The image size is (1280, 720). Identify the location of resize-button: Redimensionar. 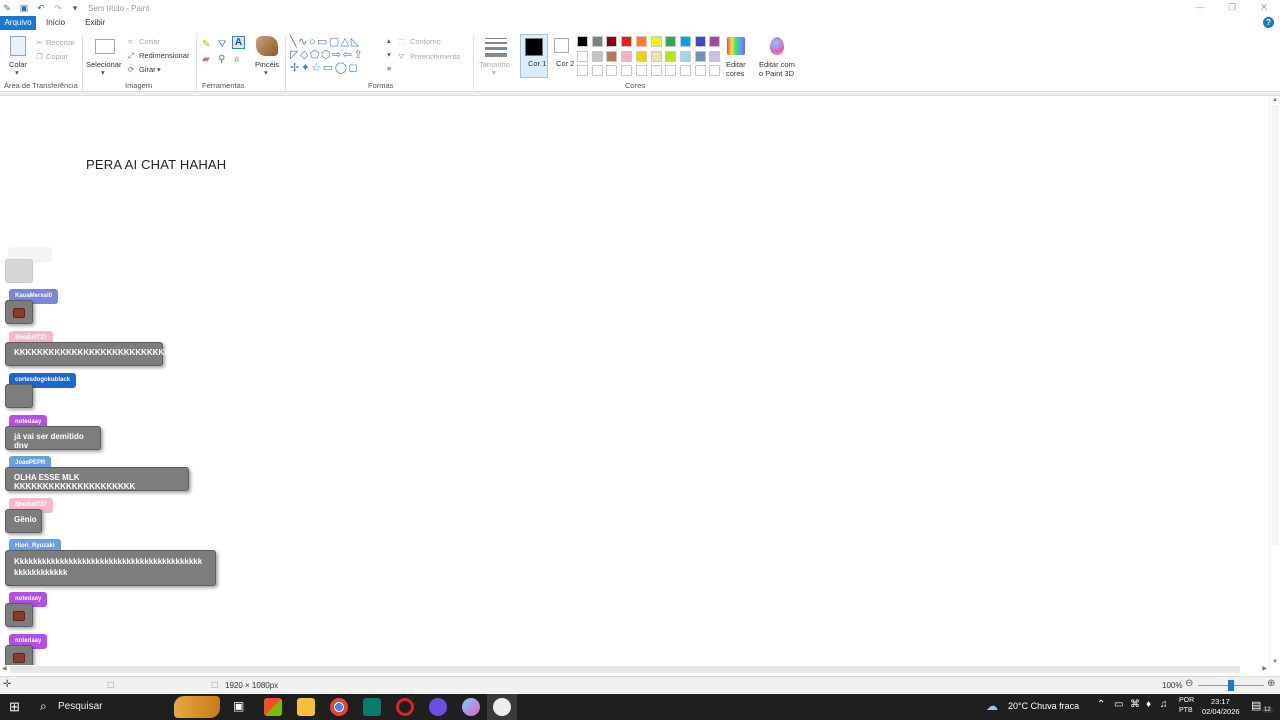
(164, 55).